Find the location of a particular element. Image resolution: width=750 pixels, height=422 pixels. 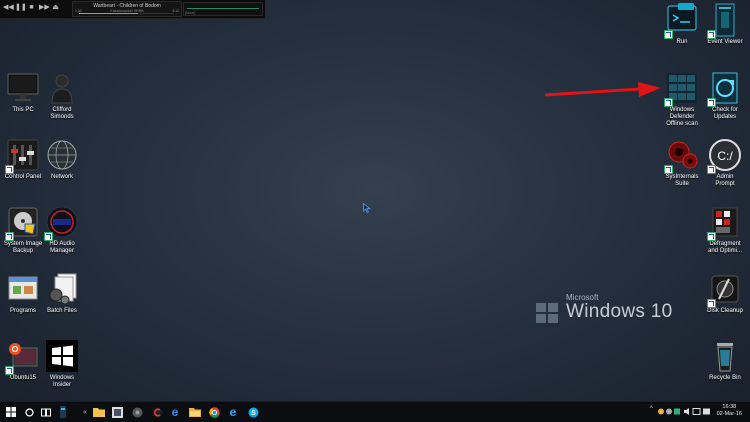

taskbar-overflow: « is located at coordinates (85, 412).